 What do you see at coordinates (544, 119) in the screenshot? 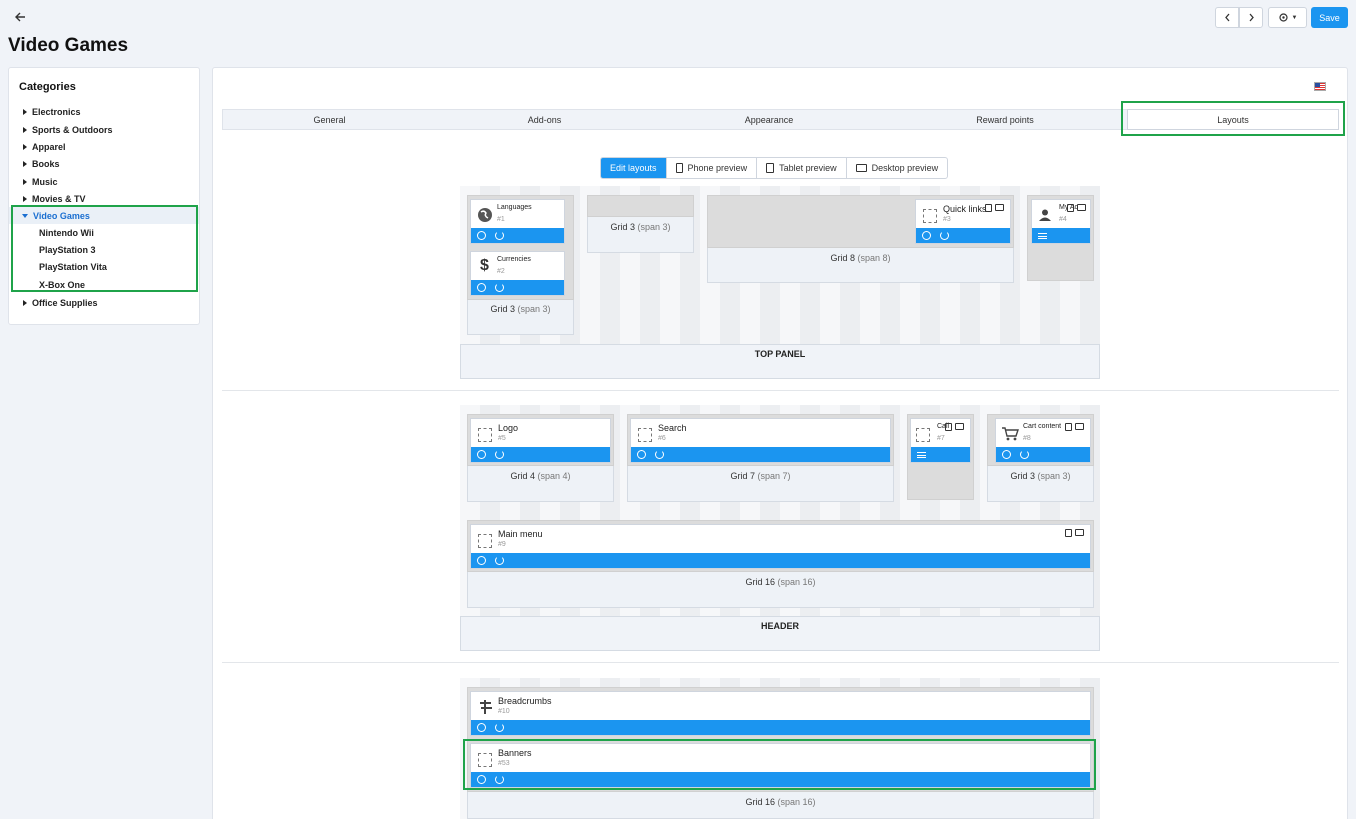
I see `tab-add-ons: Add-ons` at bounding box center [544, 119].